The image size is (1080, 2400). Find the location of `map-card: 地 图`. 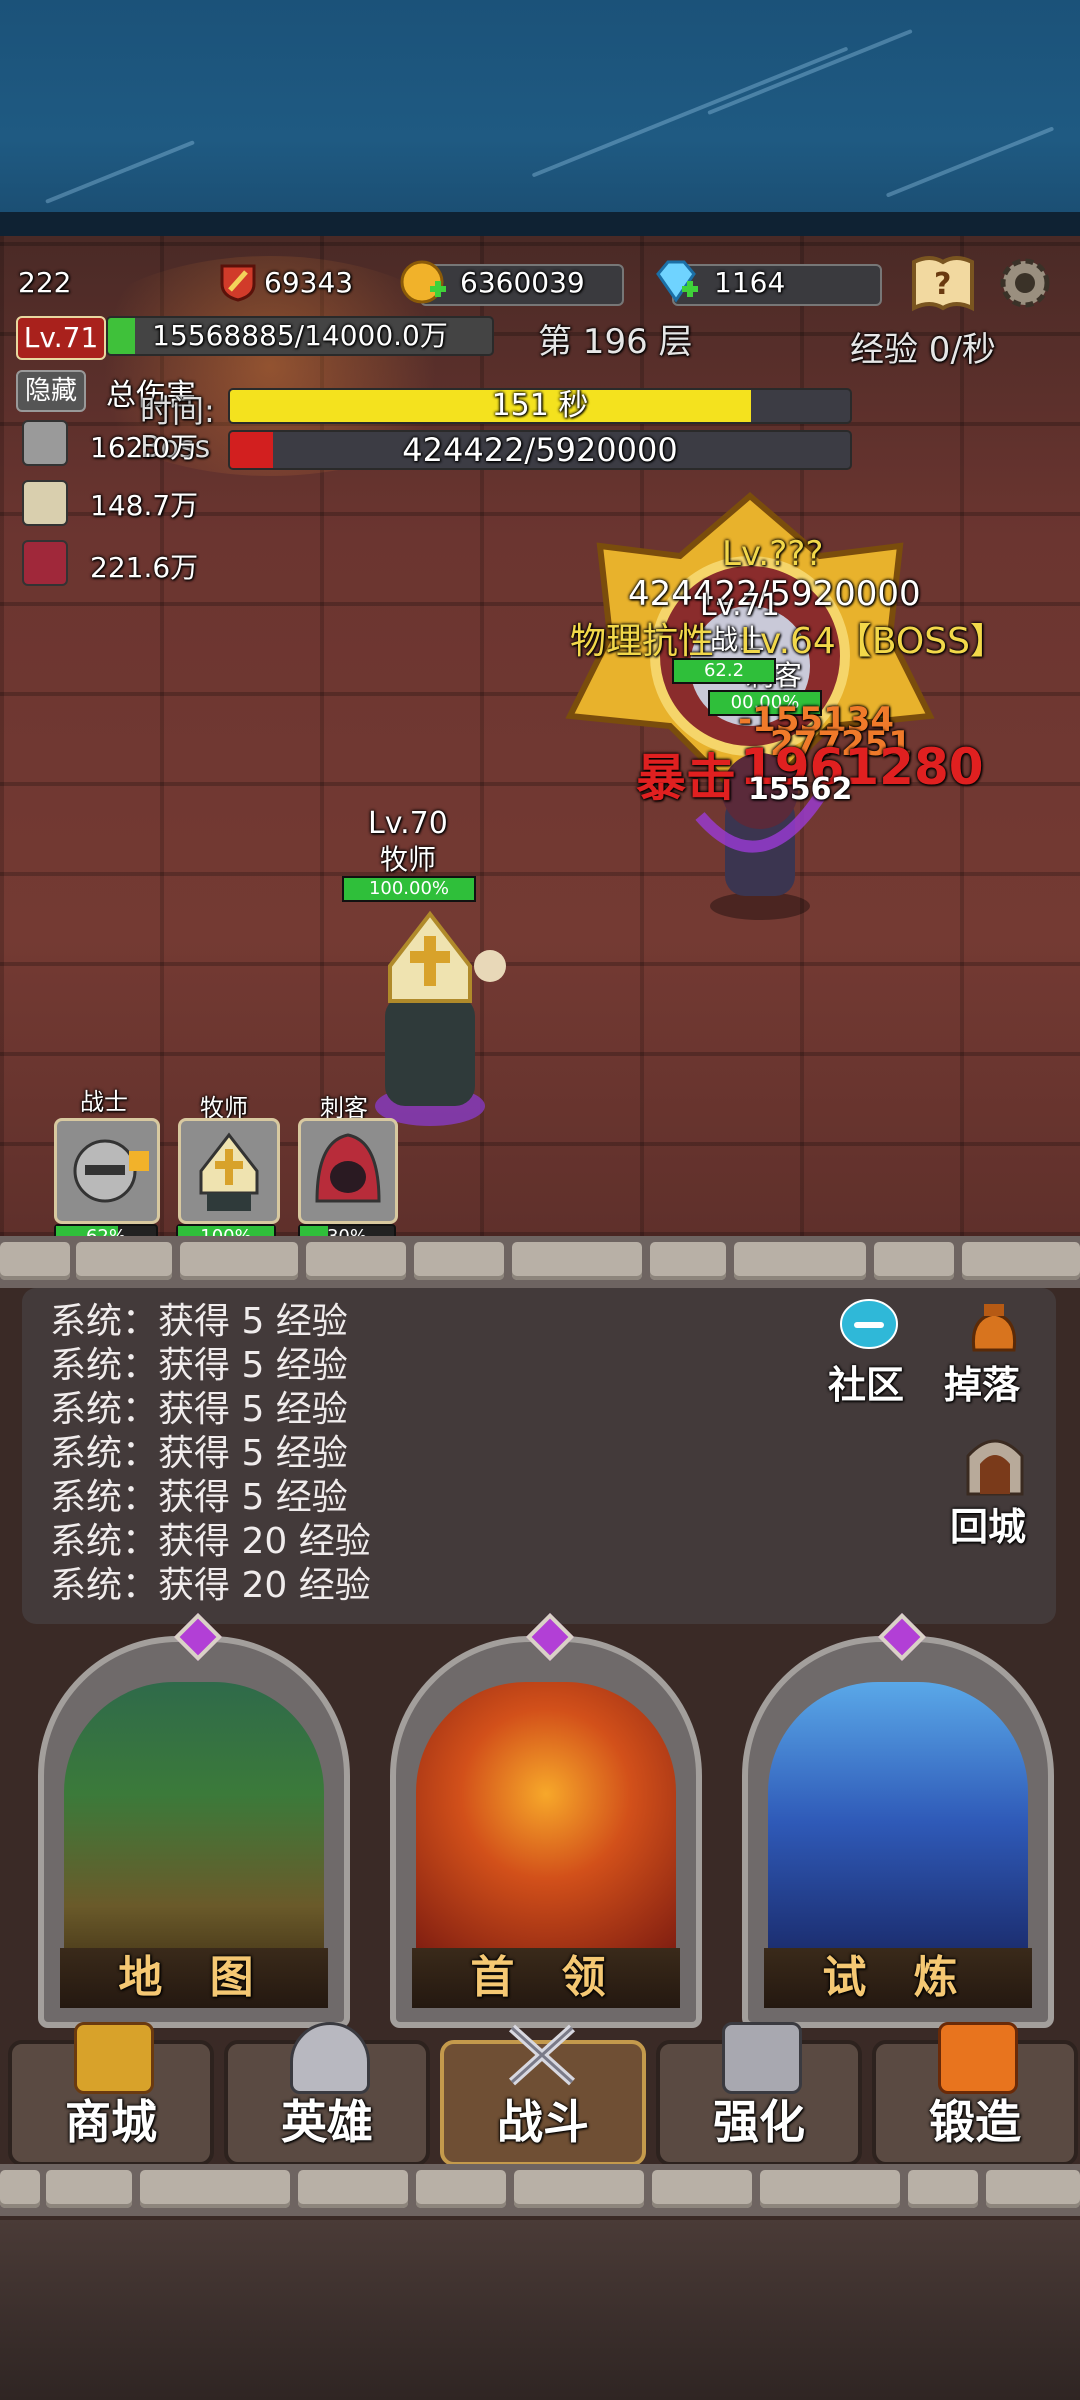

map-card: 地 图 is located at coordinates (194, 1820).